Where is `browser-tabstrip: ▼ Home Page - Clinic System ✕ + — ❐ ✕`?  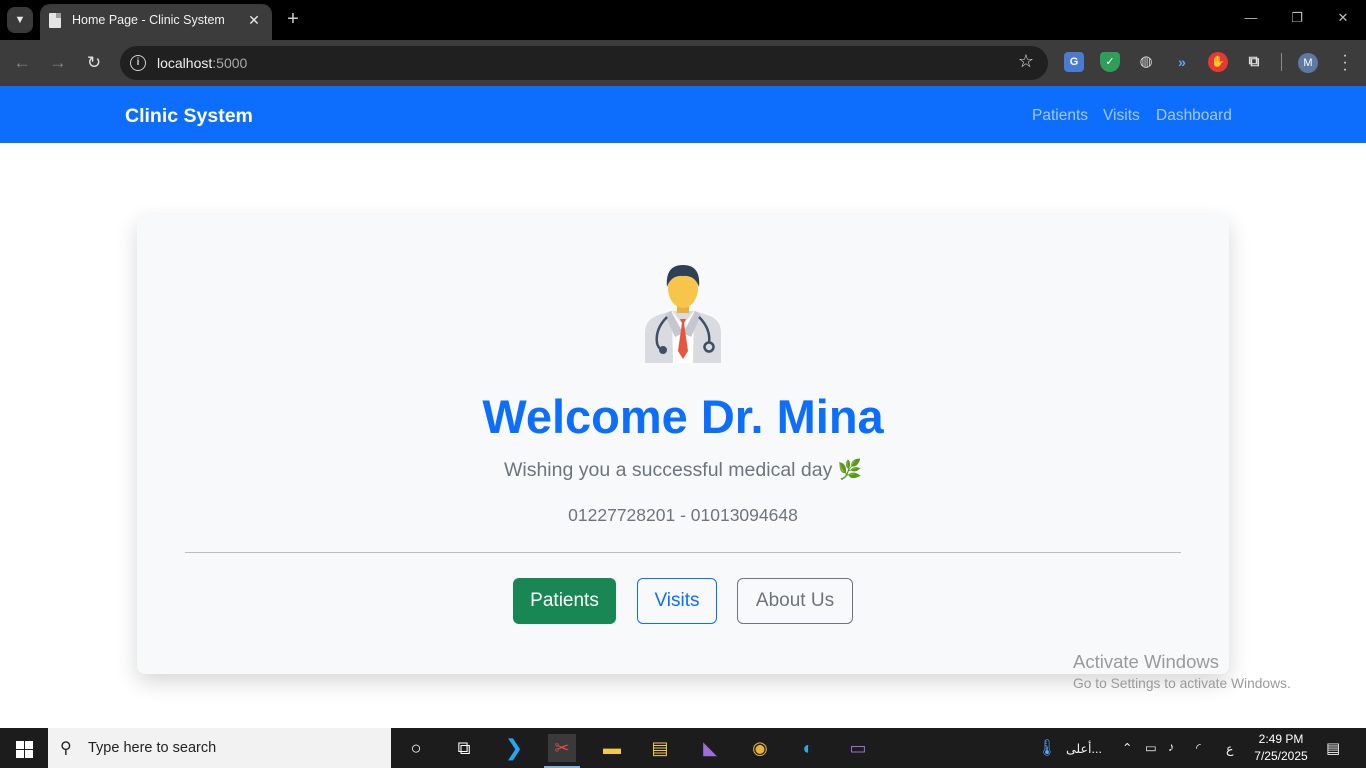
browser-tabstrip: ▼ Home Page - Clinic System ✕ + — ❐ ✕ is located at coordinates (683, 20).